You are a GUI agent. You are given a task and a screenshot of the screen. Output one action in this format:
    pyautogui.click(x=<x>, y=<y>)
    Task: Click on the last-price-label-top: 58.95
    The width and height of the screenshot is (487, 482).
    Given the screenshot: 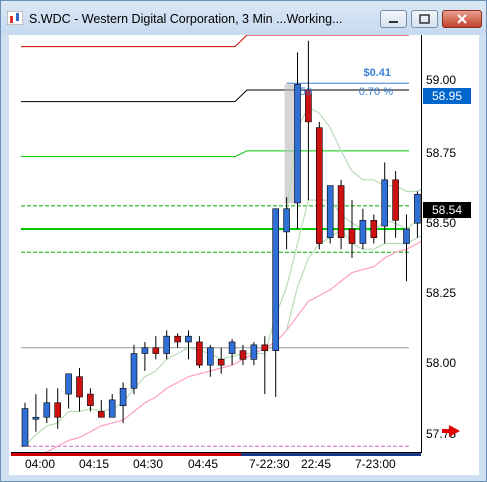 What is the action you would take?
    pyautogui.click(x=447, y=96)
    